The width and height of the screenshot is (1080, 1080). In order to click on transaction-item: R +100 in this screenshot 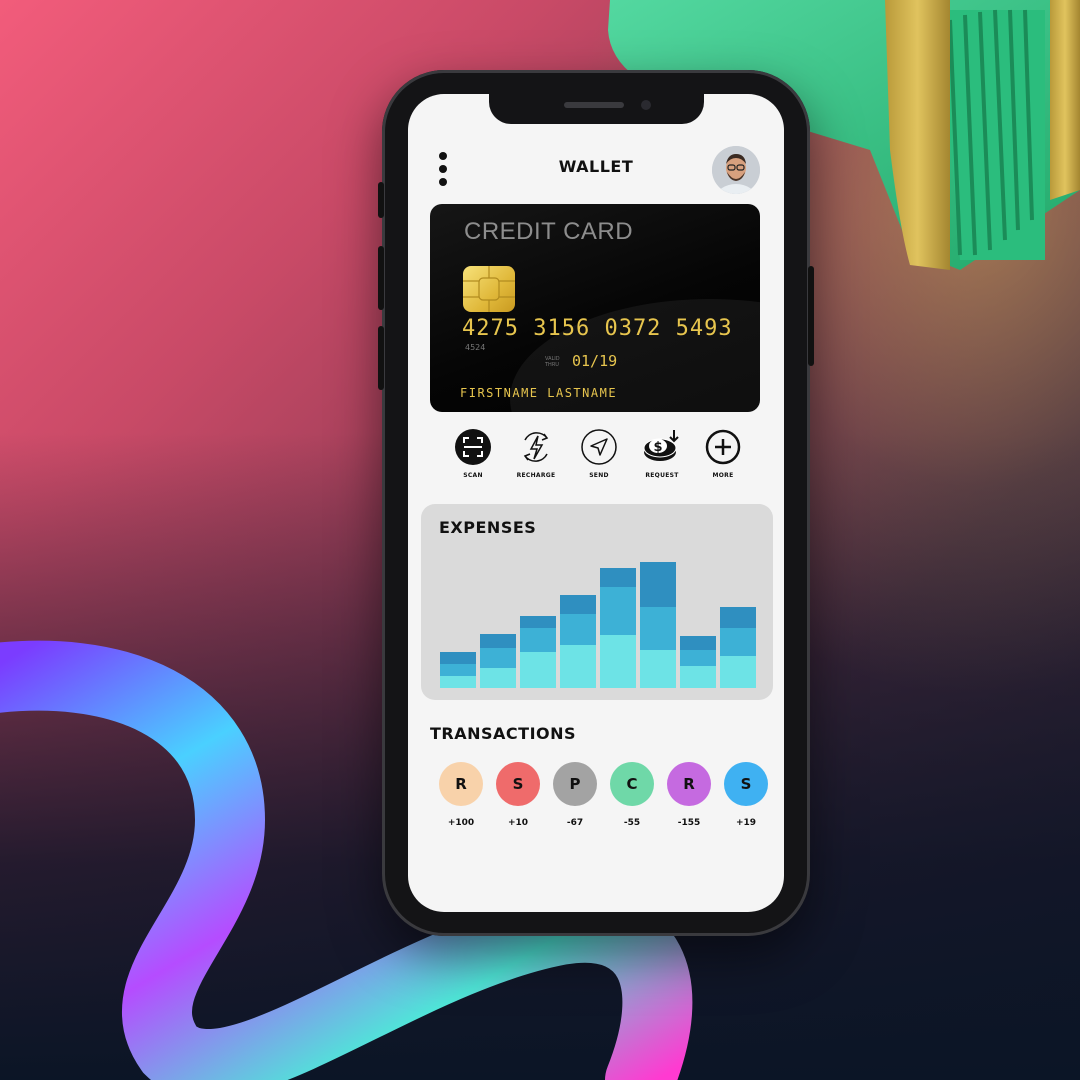, I will do `click(461, 795)`.